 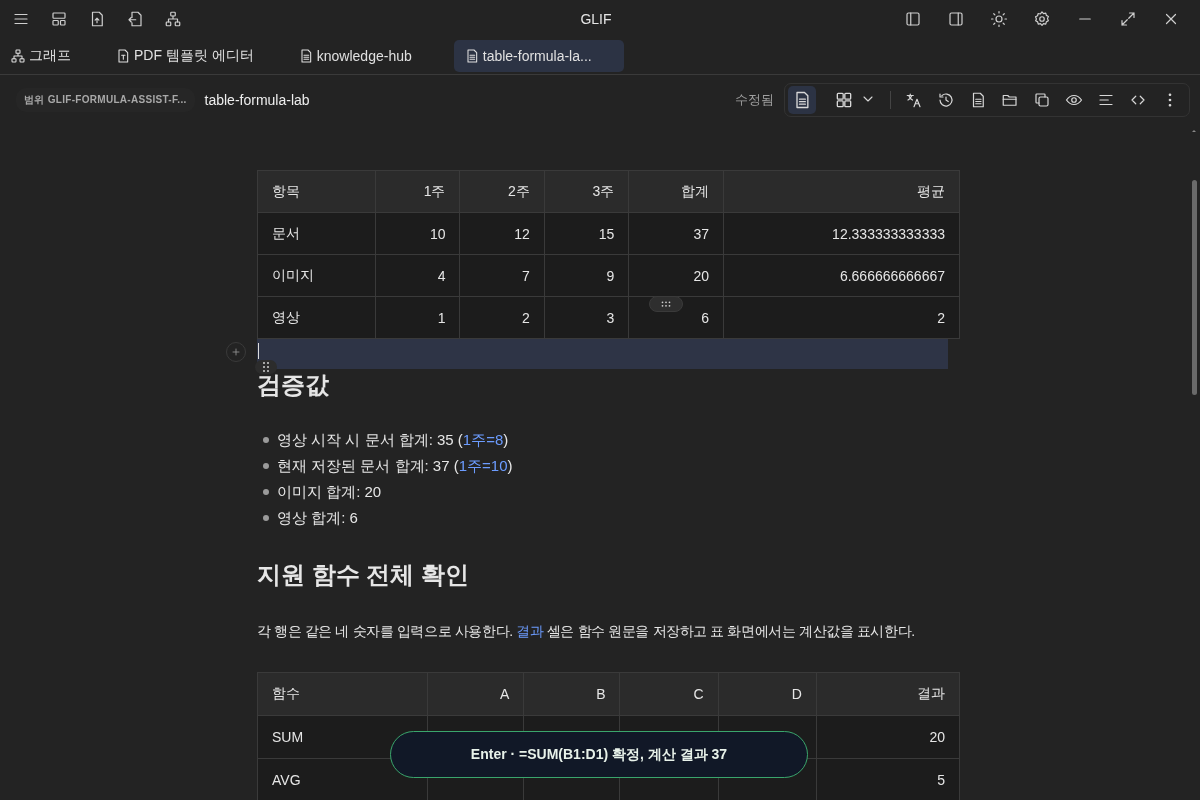 What do you see at coordinates (841, 233) in the screenshot?
I see `table-cell: 12.333333333333` at bounding box center [841, 233].